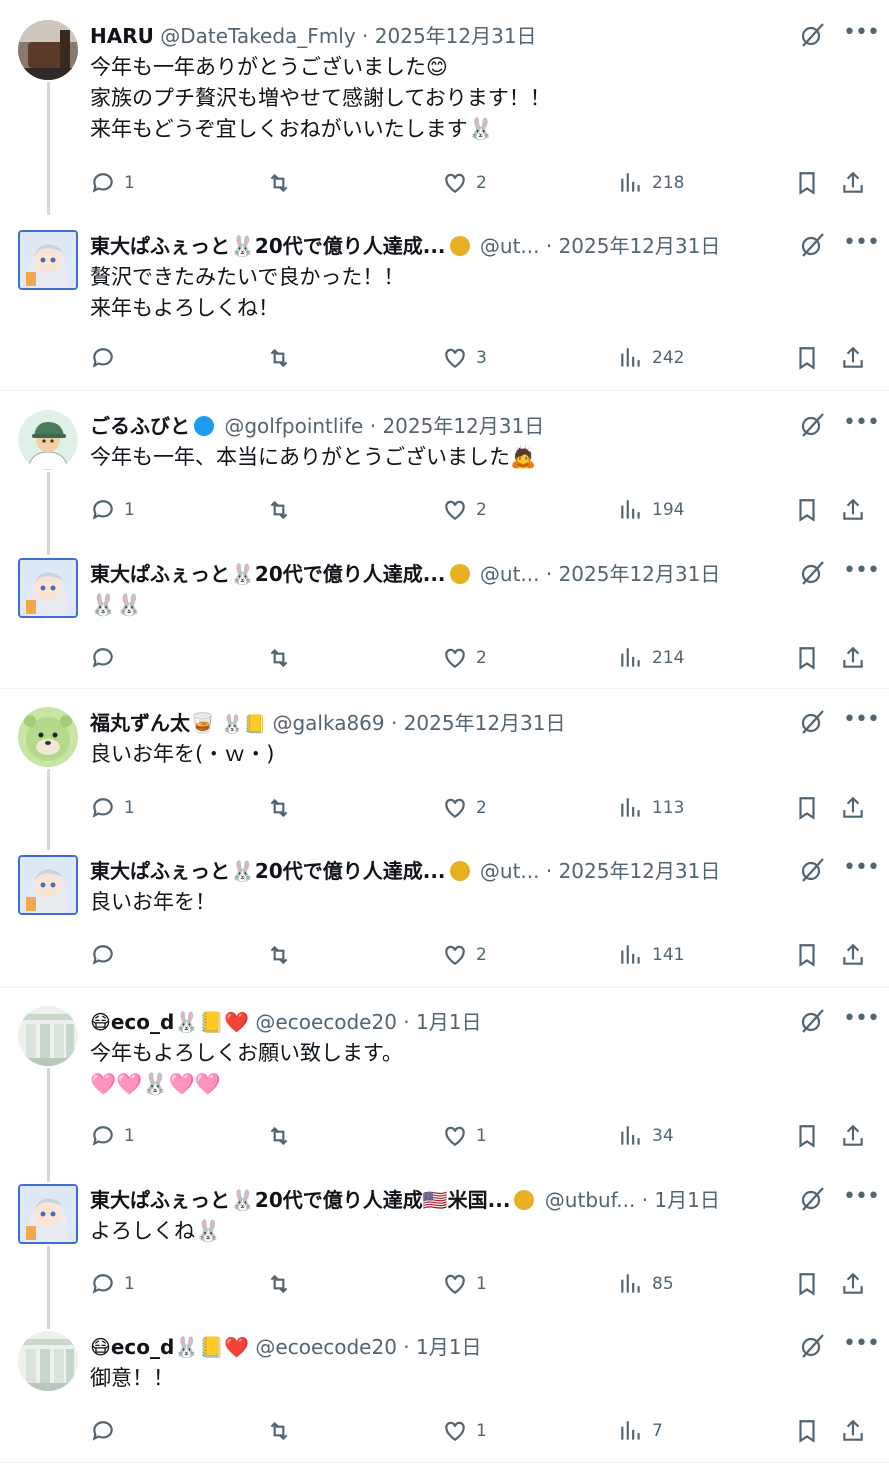  What do you see at coordinates (646, 1136) in the screenshot?
I see `views-button: 34` at bounding box center [646, 1136].